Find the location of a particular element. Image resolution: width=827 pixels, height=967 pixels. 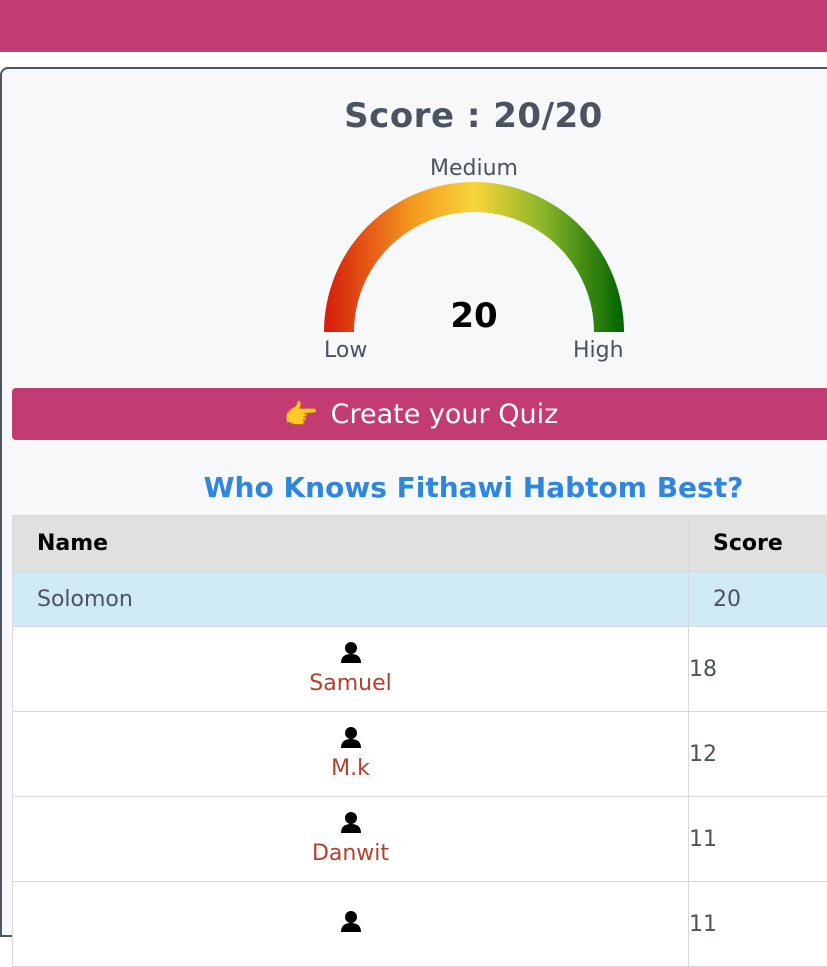

gauge-low-label: Low is located at coordinates (345, 350).